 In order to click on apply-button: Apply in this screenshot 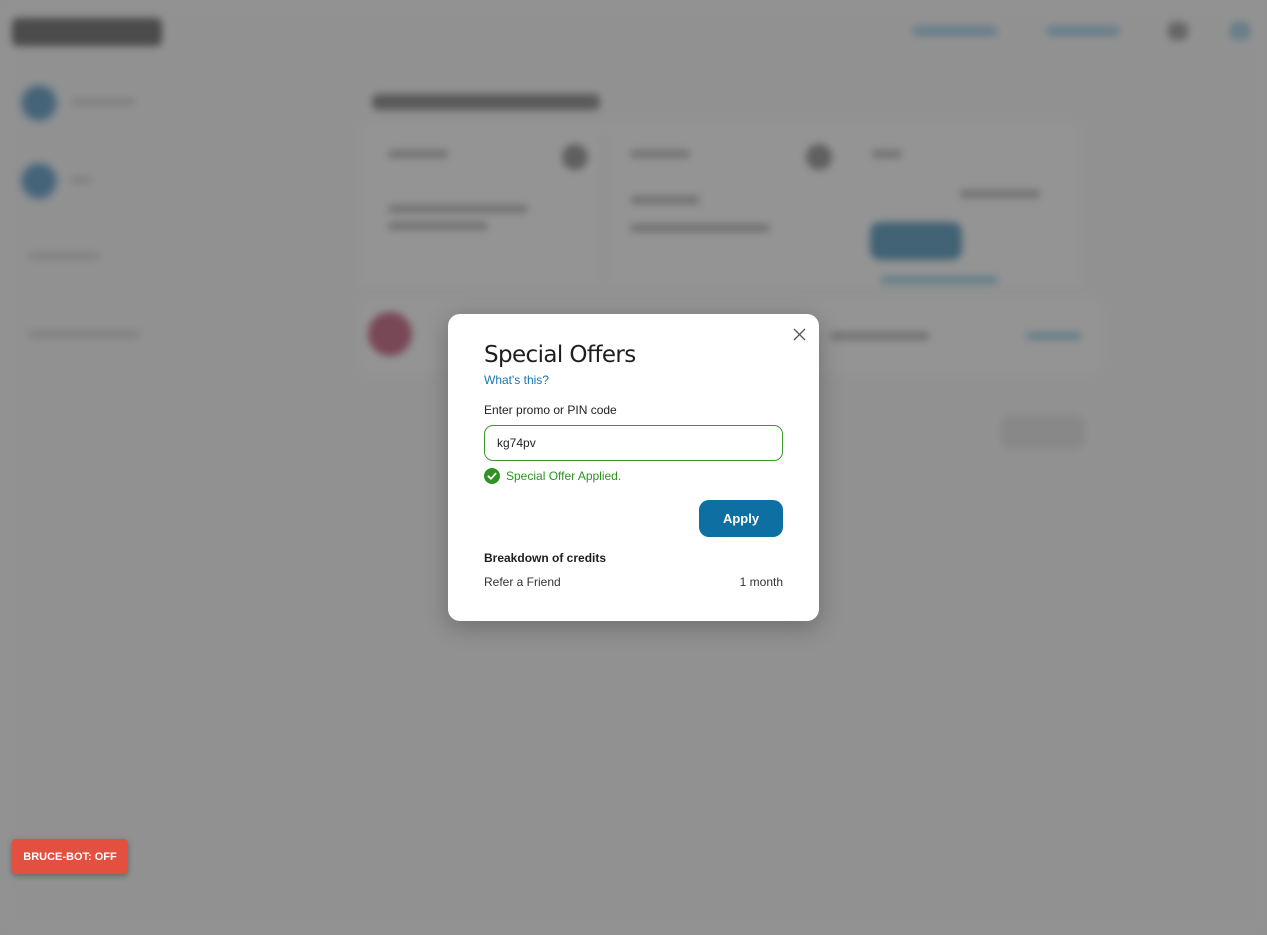, I will do `click(741, 518)`.